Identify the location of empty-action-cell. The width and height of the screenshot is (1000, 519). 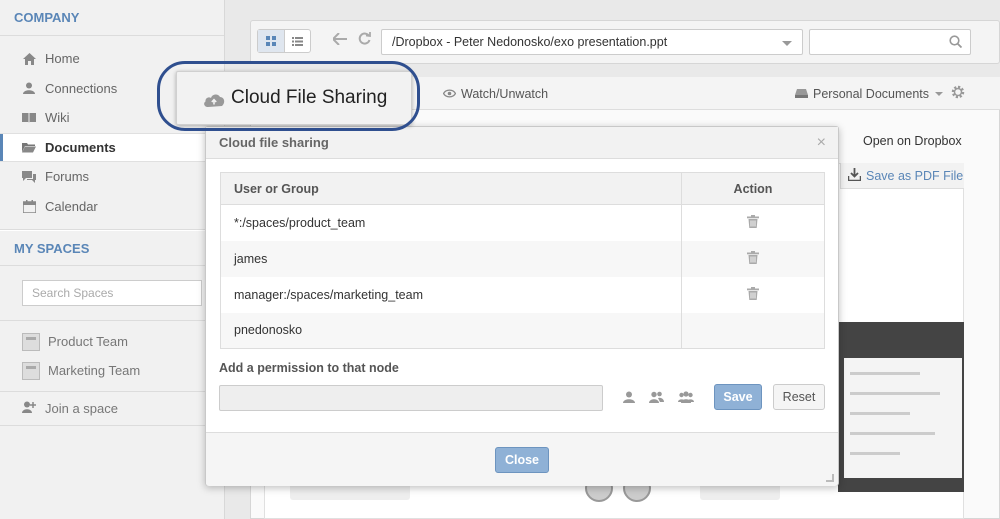
(753, 330).